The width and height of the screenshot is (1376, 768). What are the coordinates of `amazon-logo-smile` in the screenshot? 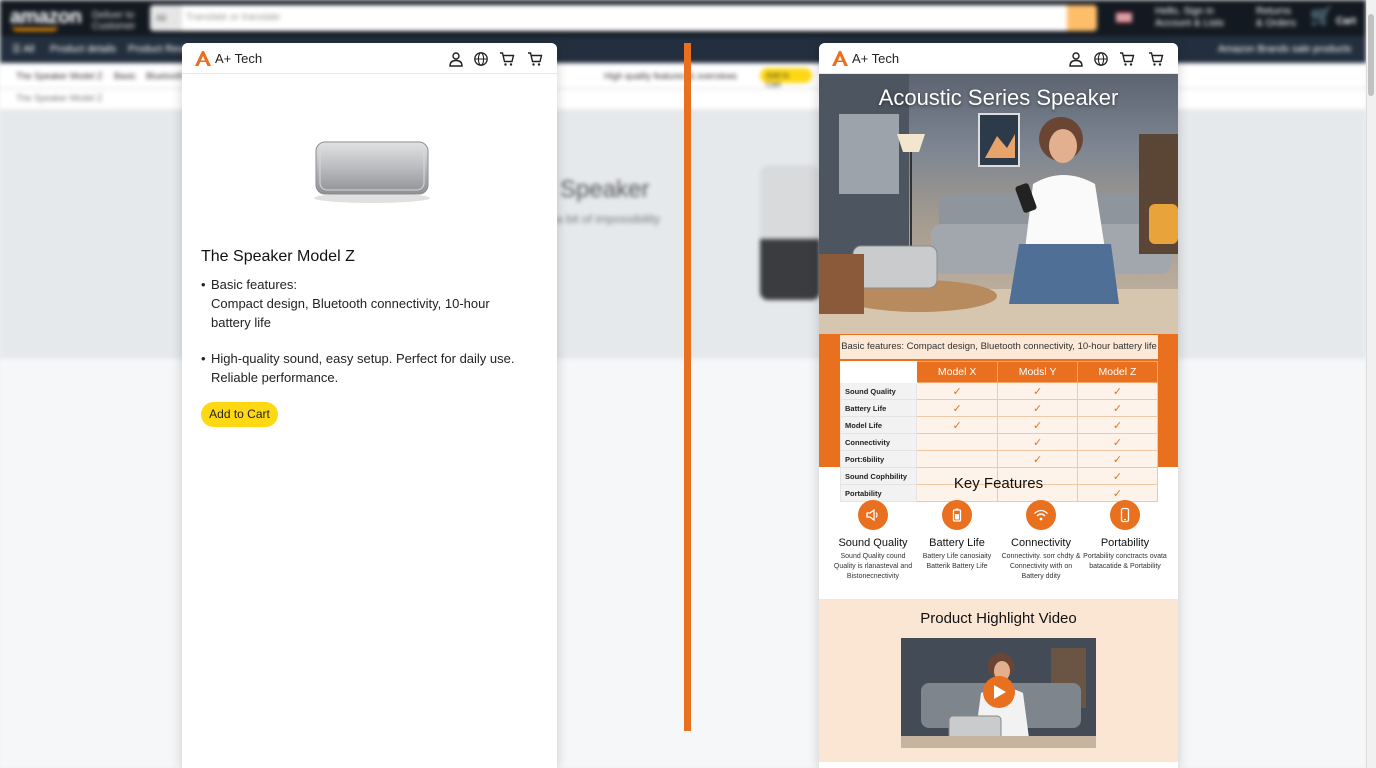 It's located at (35, 28).